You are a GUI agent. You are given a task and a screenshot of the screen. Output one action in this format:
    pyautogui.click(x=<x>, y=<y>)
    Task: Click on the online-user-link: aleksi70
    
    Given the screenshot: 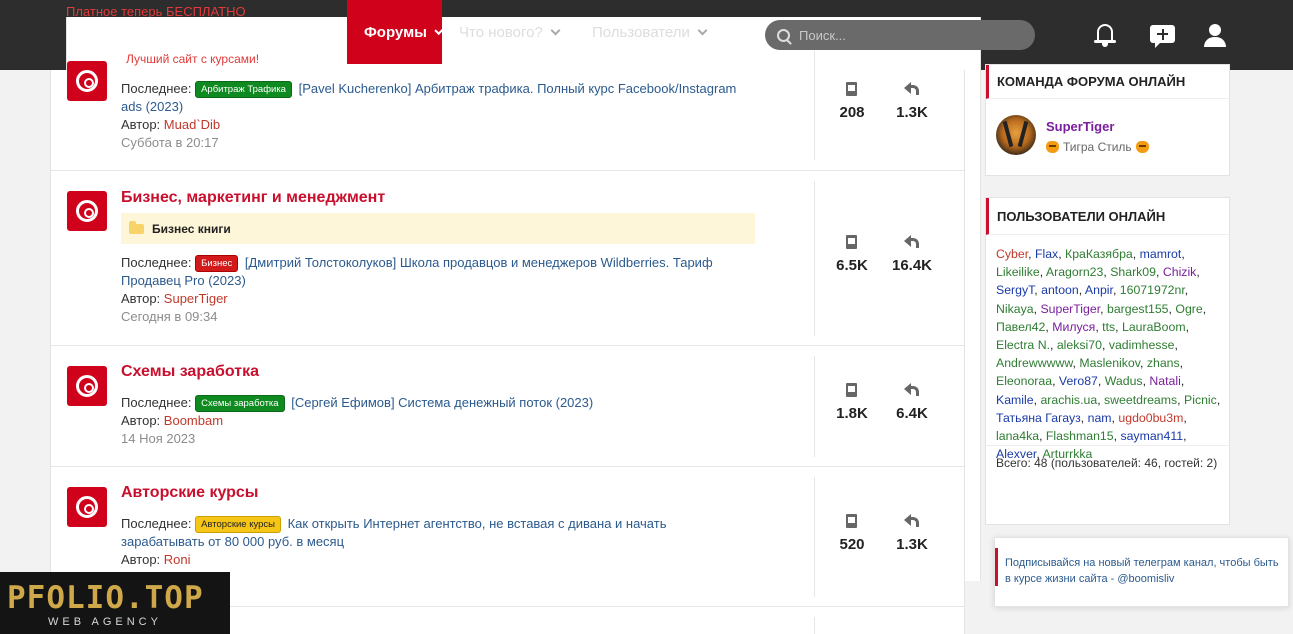 What is the action you would take?
    pyautogui.click(x=1079, y=345)
    